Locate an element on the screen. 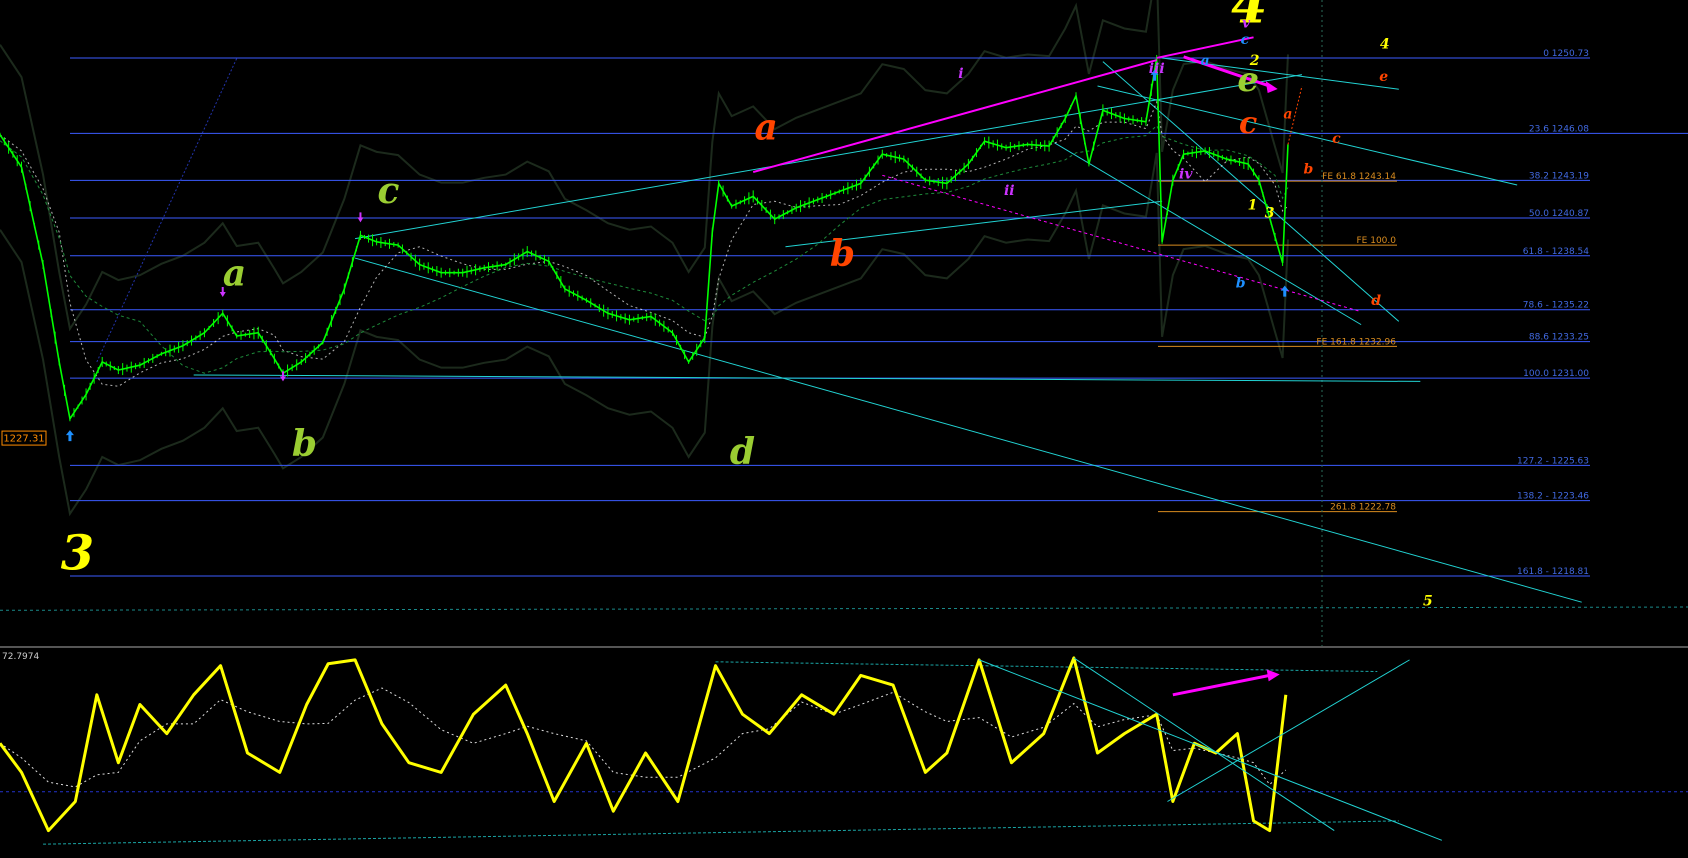 The height and width of the screenshot is (858, 1688). fib-label: 100.0 1231.00 is located at coordinates (1556, 374).